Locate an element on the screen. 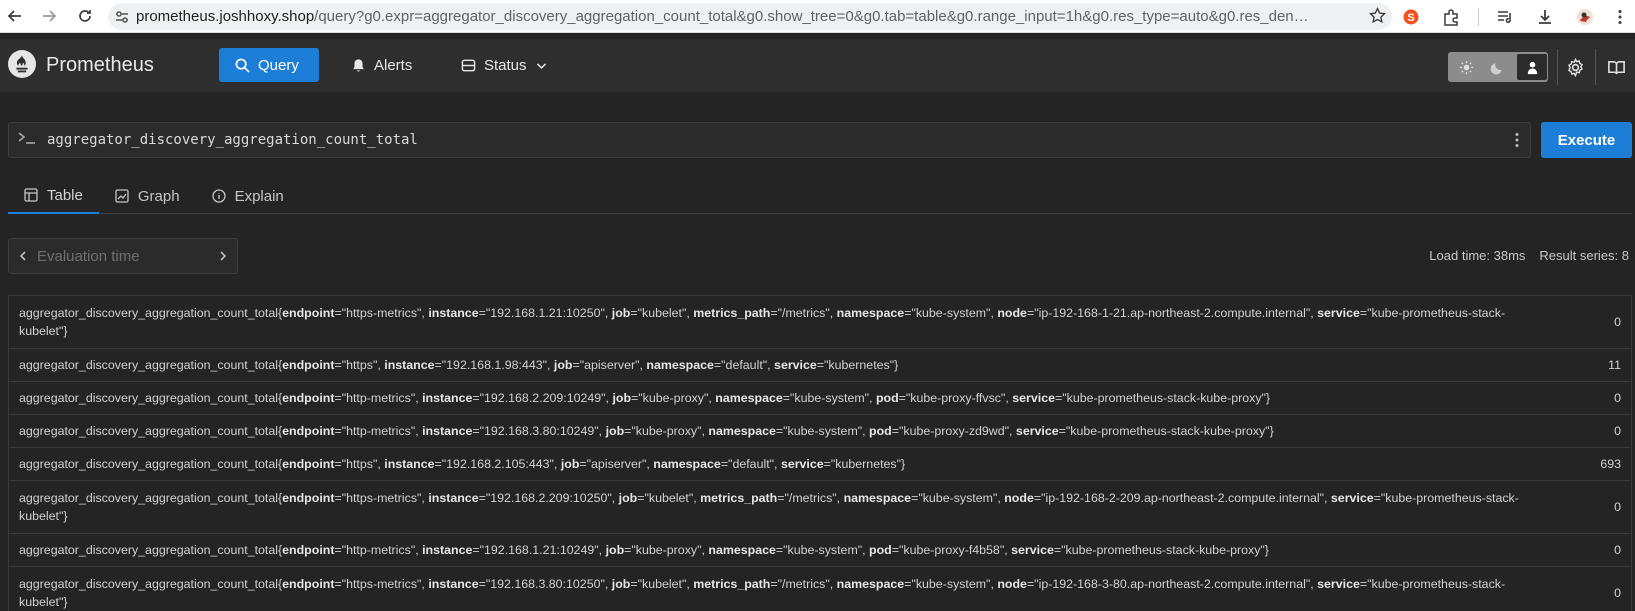 This screenshot has width=1635, height=611. tab-explain: Explain is located at coordinates (248, 196).